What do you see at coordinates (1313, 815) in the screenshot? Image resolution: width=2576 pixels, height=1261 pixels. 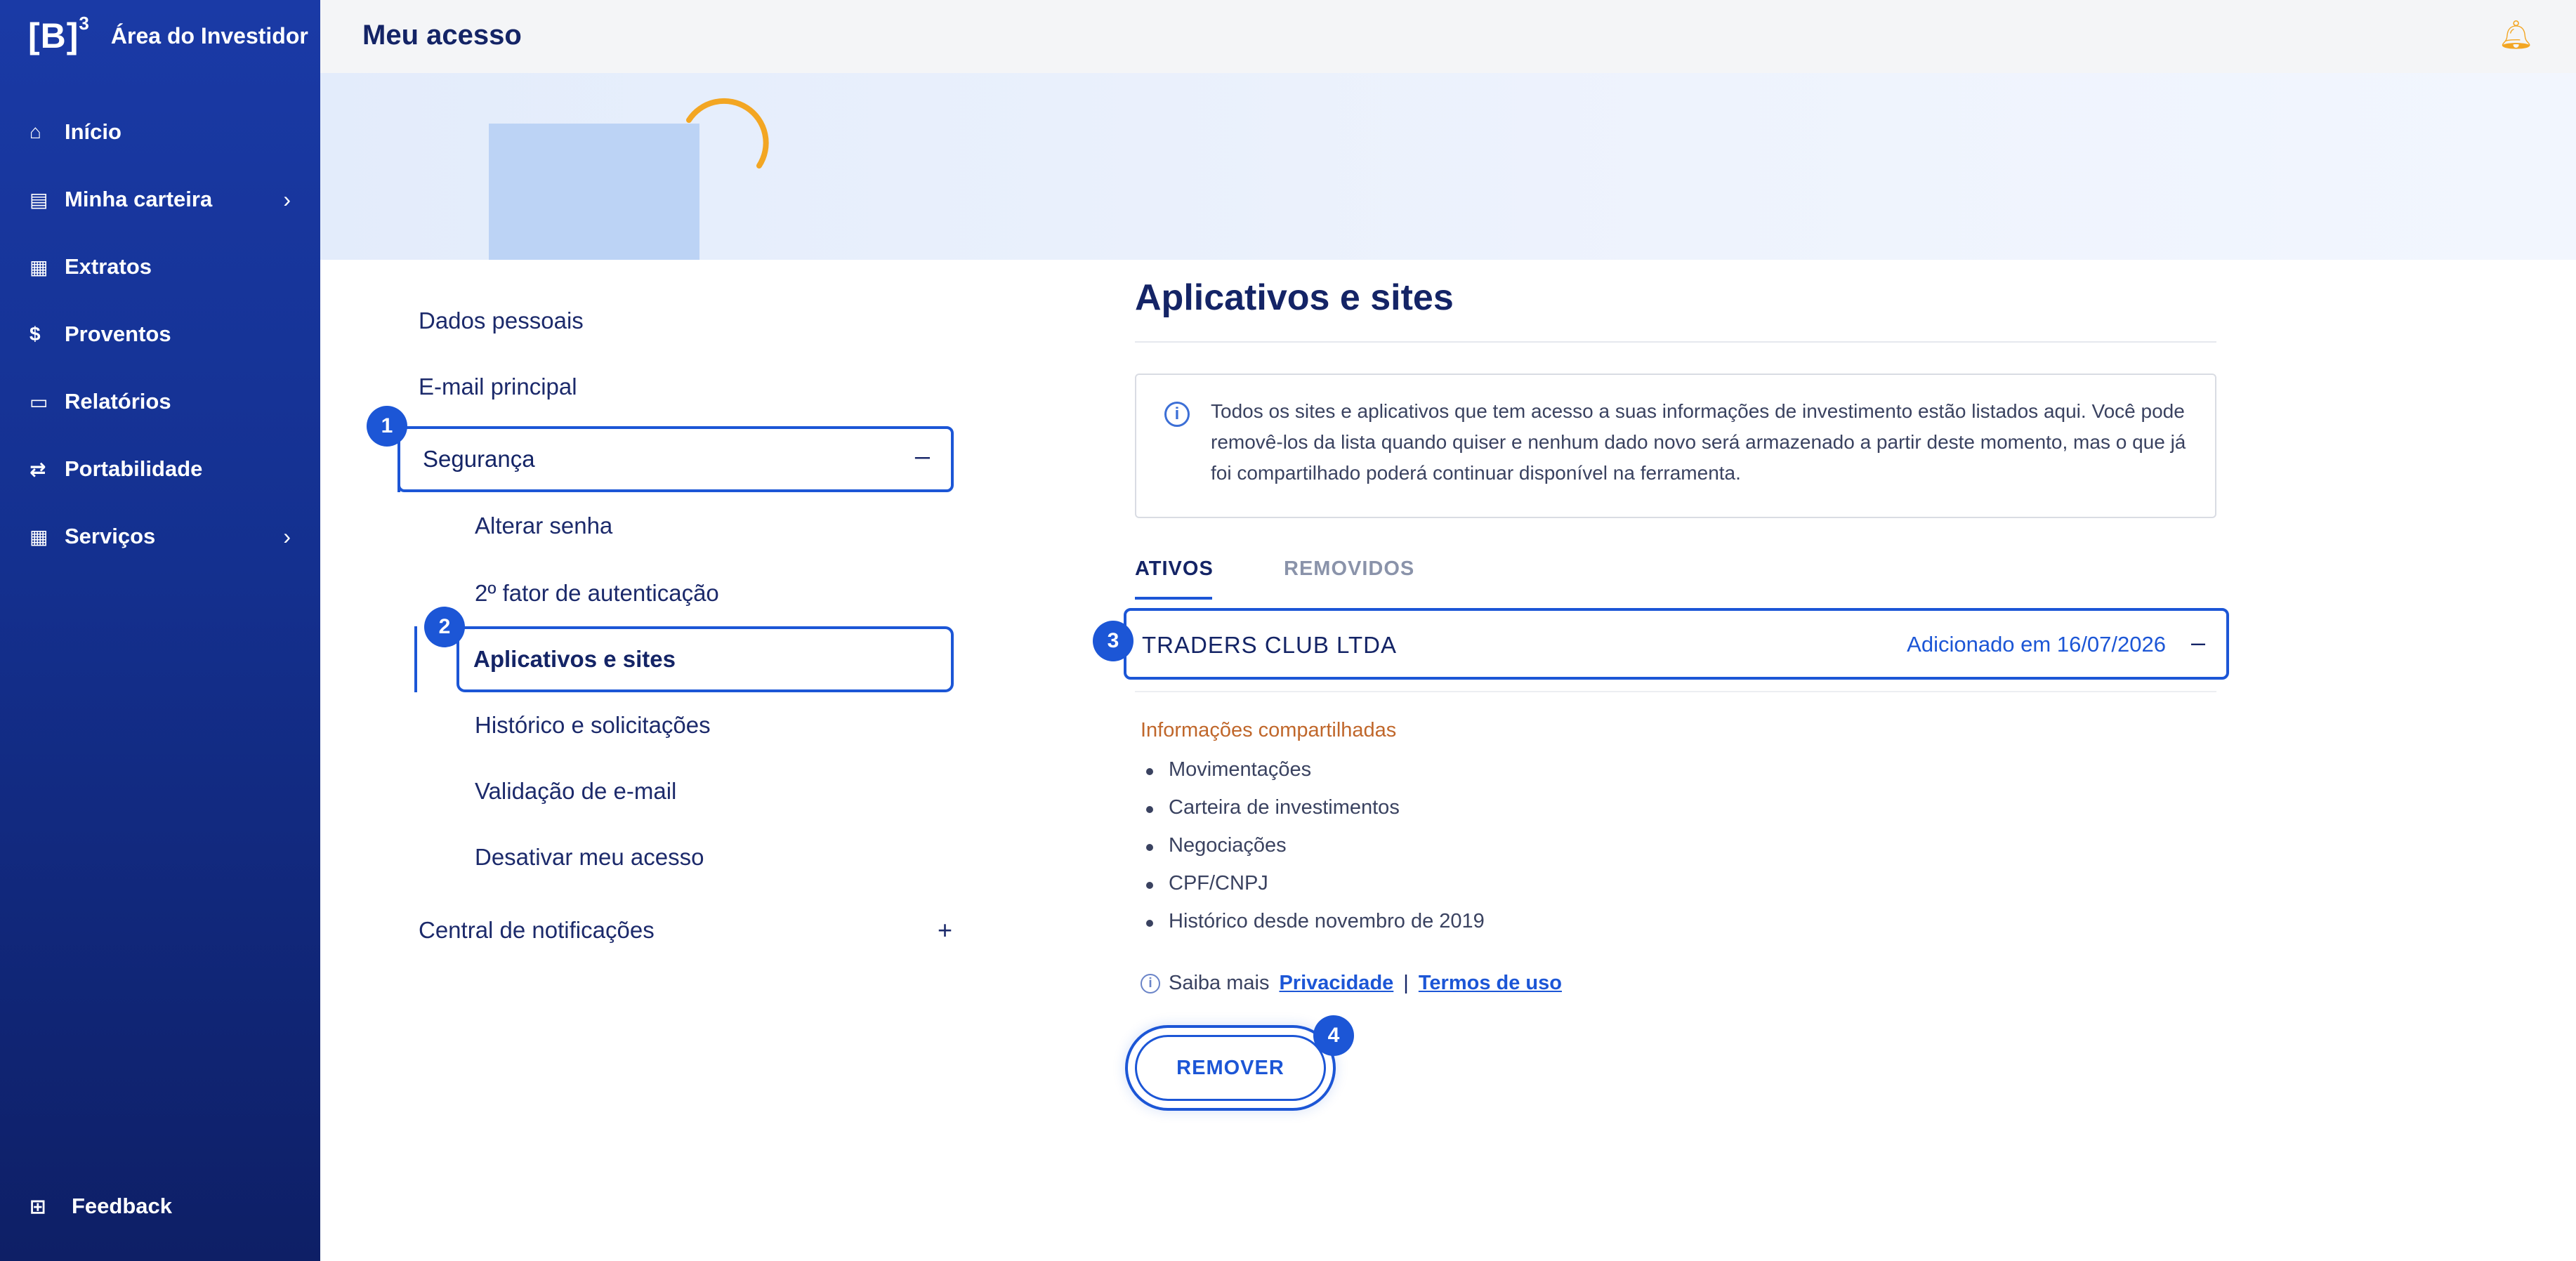 I see `list-item: Carteira de investimentos` at bounding box center [1313, 815].